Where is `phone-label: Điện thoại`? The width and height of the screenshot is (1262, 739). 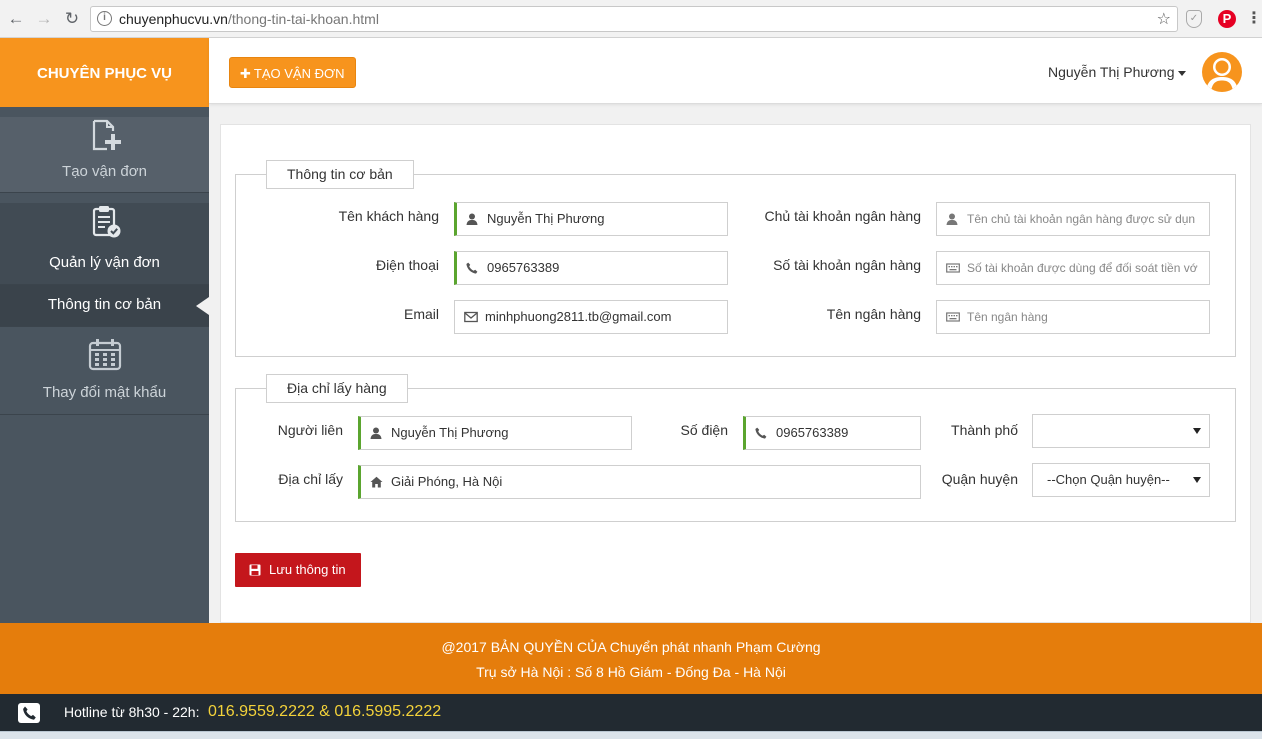 phone-label: Điện thoại is located at coordinates (407, 265).